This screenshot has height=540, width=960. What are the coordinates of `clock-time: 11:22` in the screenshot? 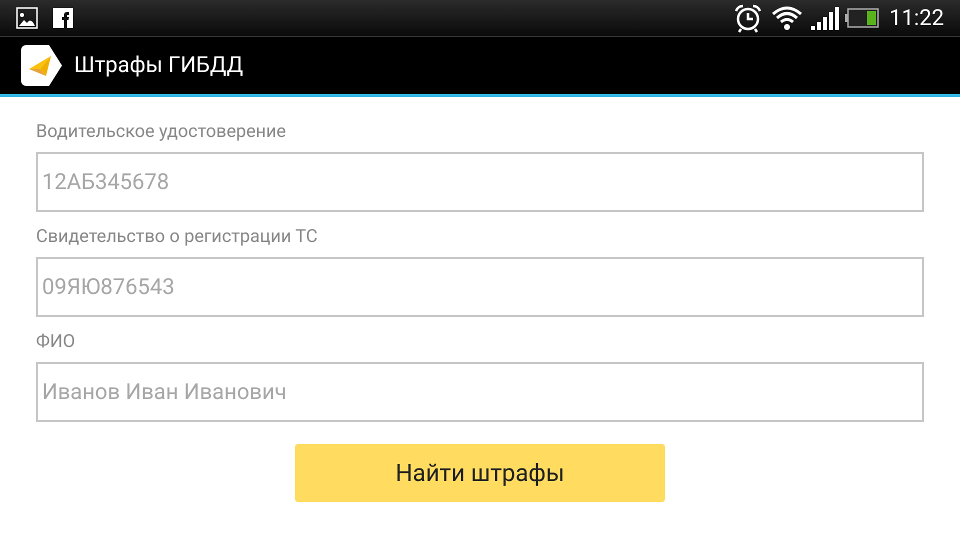 It's located at (916, 18).